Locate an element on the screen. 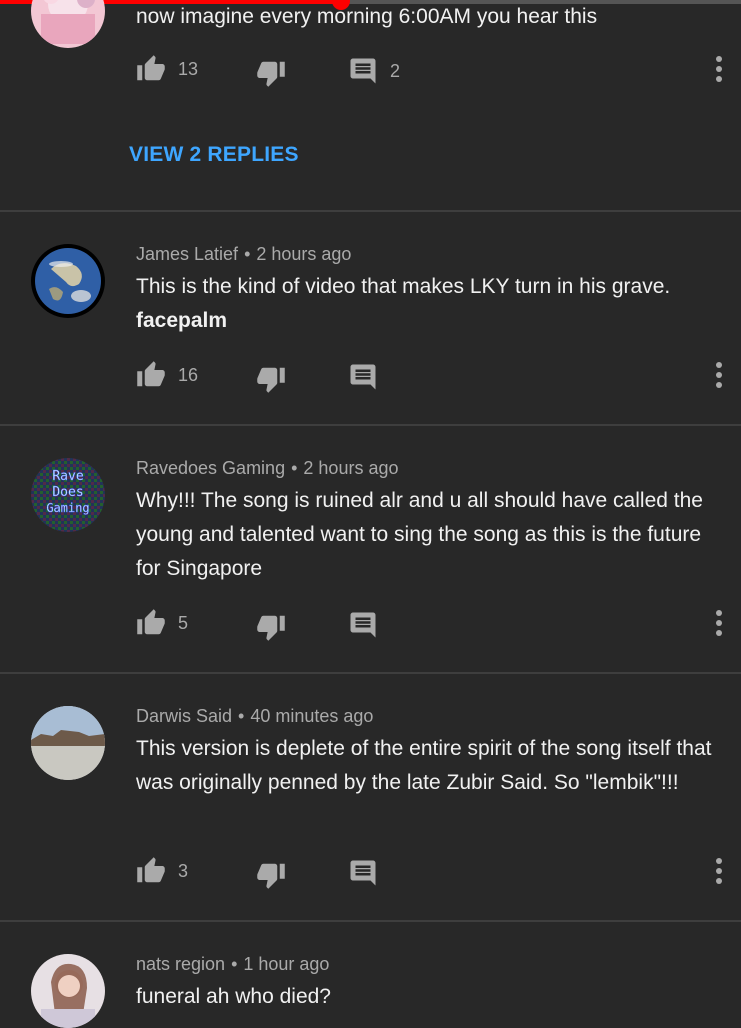 The width and height of the screenshot is (741, 1028). avatar-text: Does is located at coordinates (67, 492).